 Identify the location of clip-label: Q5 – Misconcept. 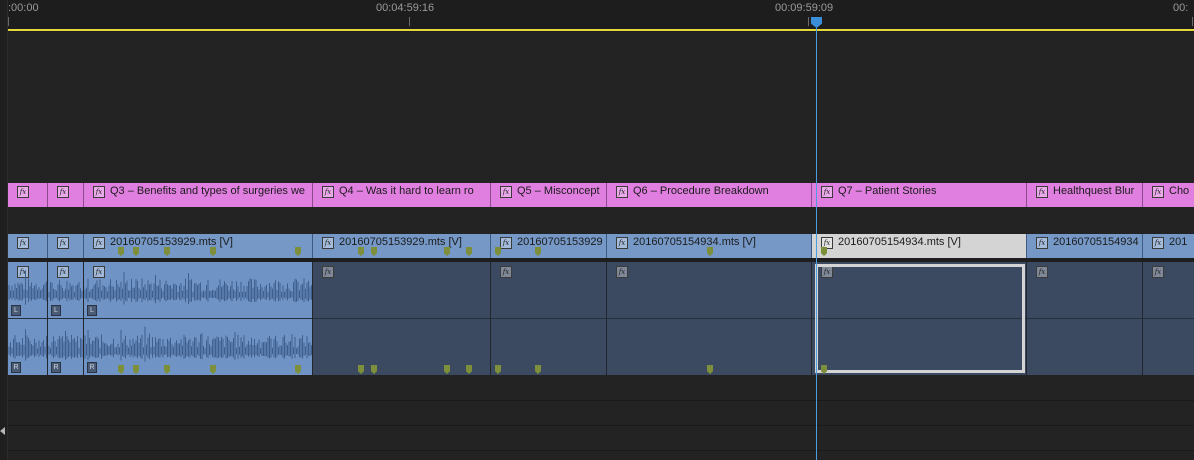
(558, 191).